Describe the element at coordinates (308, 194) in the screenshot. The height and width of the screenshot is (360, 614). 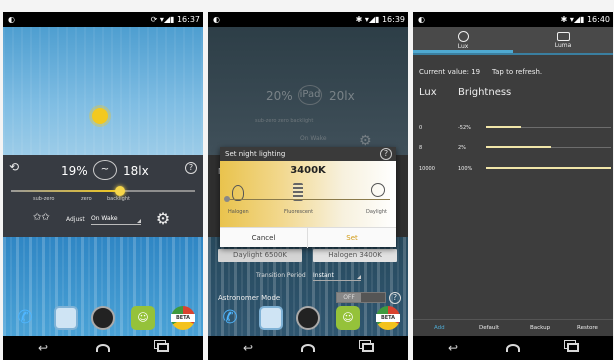
I see `color-temperature-picker: 3400K Halogen Fluorescent Daylight` at that location.